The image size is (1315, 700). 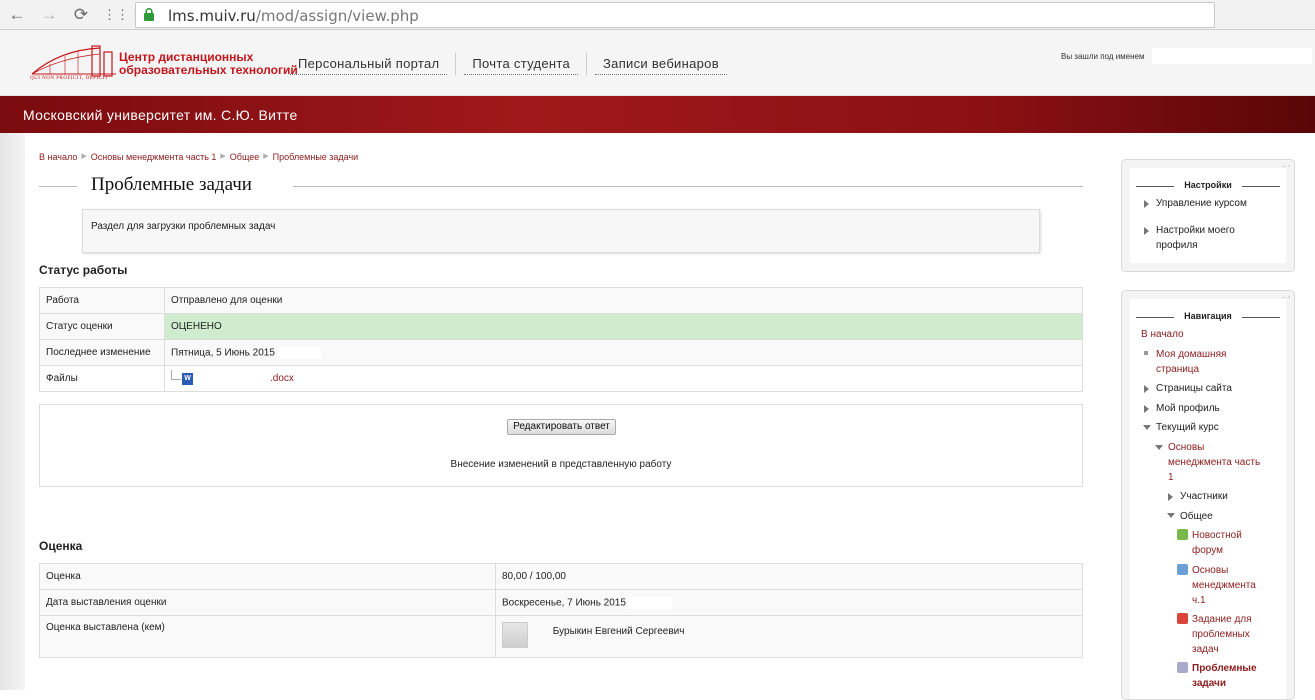 What do you see at coordinates (58, 186) in the screenshot?
I see `title-rule` at bounding box center [58, 186].